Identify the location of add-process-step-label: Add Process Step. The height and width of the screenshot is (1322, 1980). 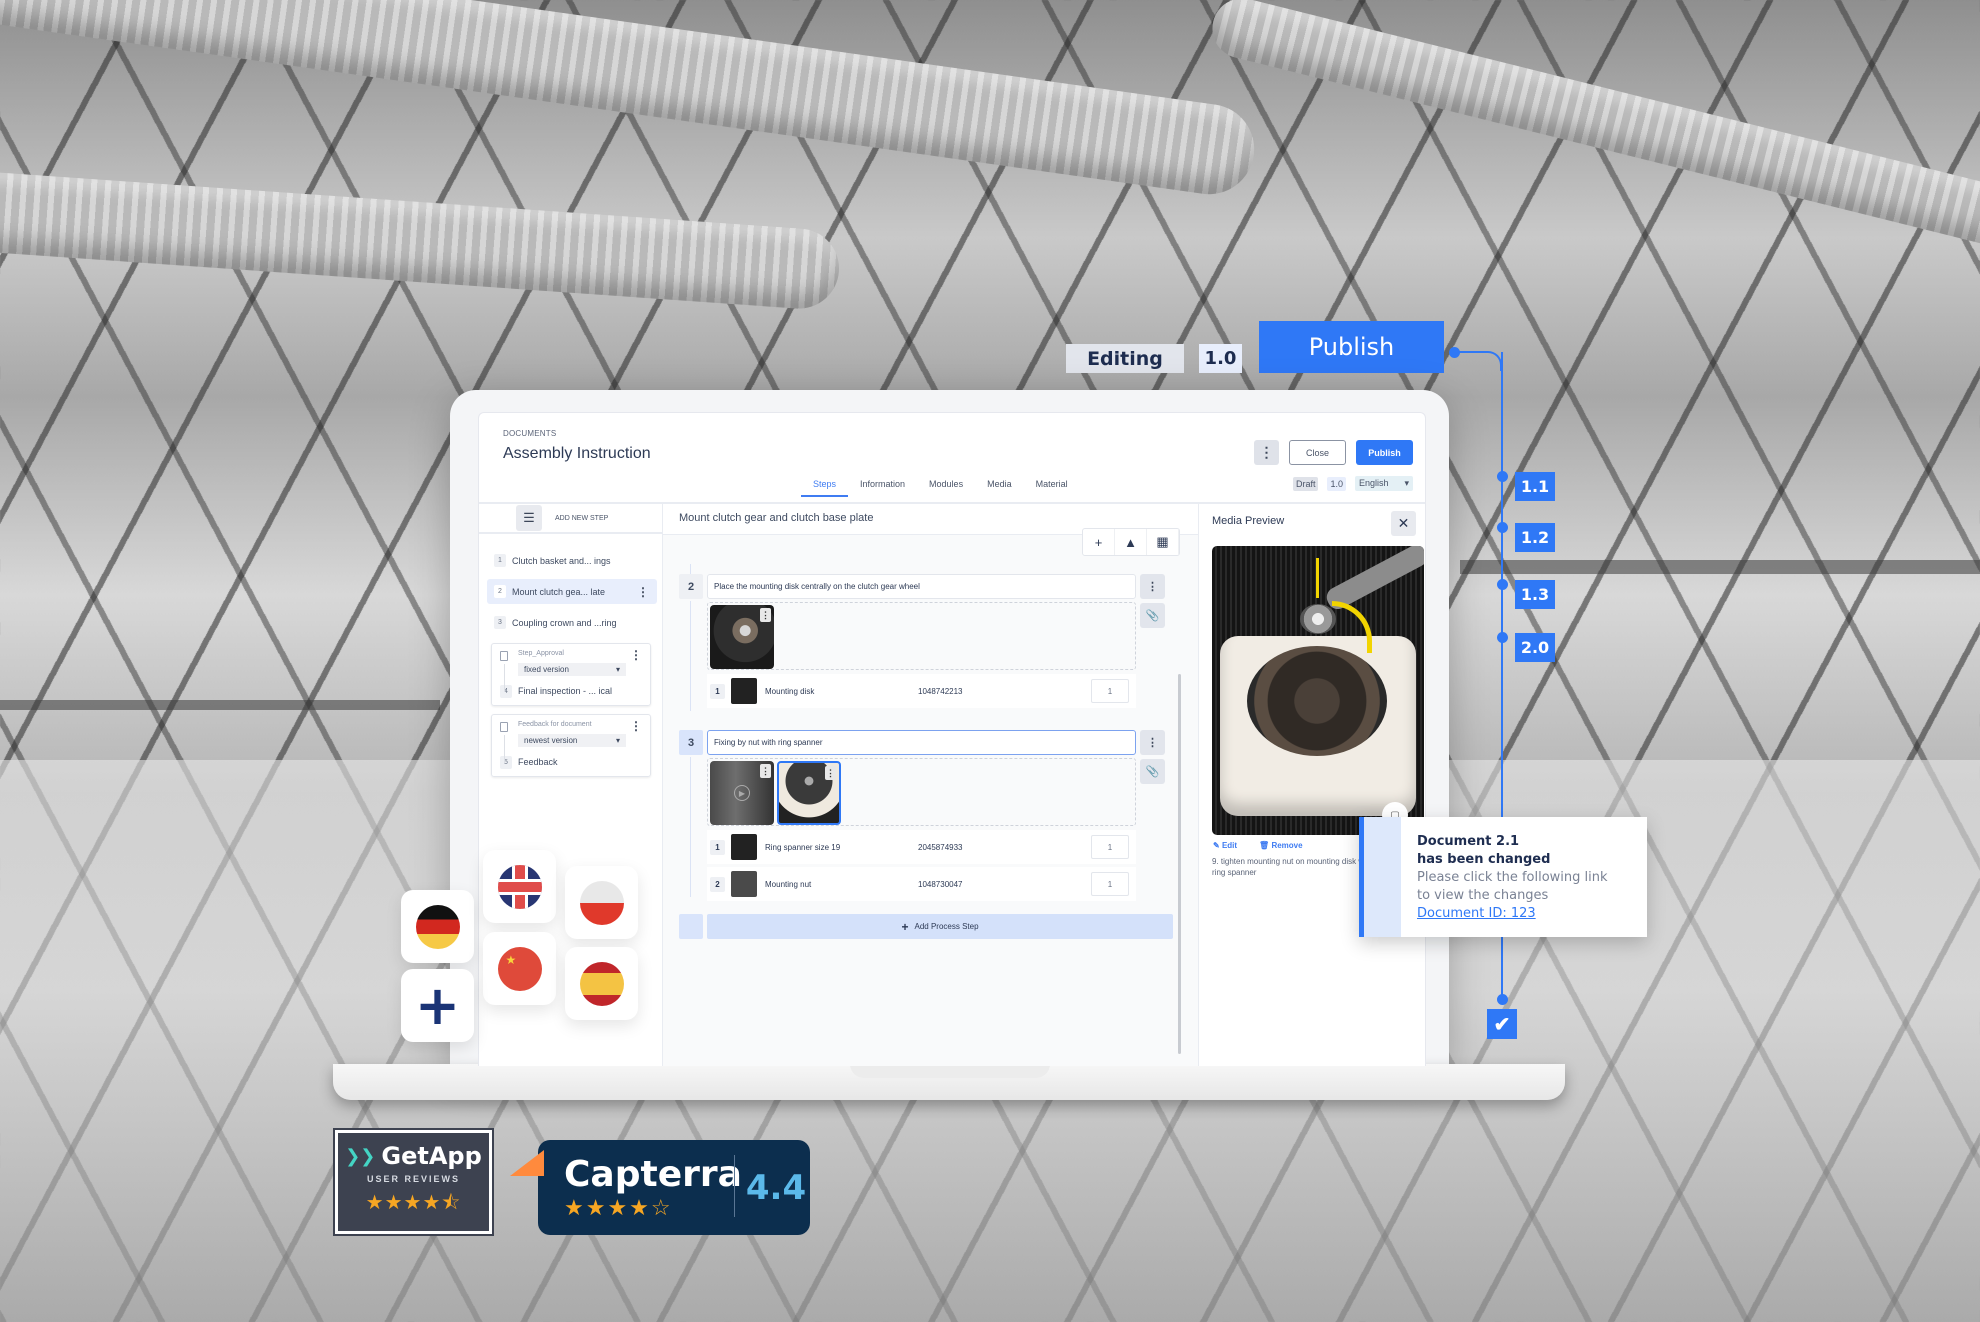
(946, 926).